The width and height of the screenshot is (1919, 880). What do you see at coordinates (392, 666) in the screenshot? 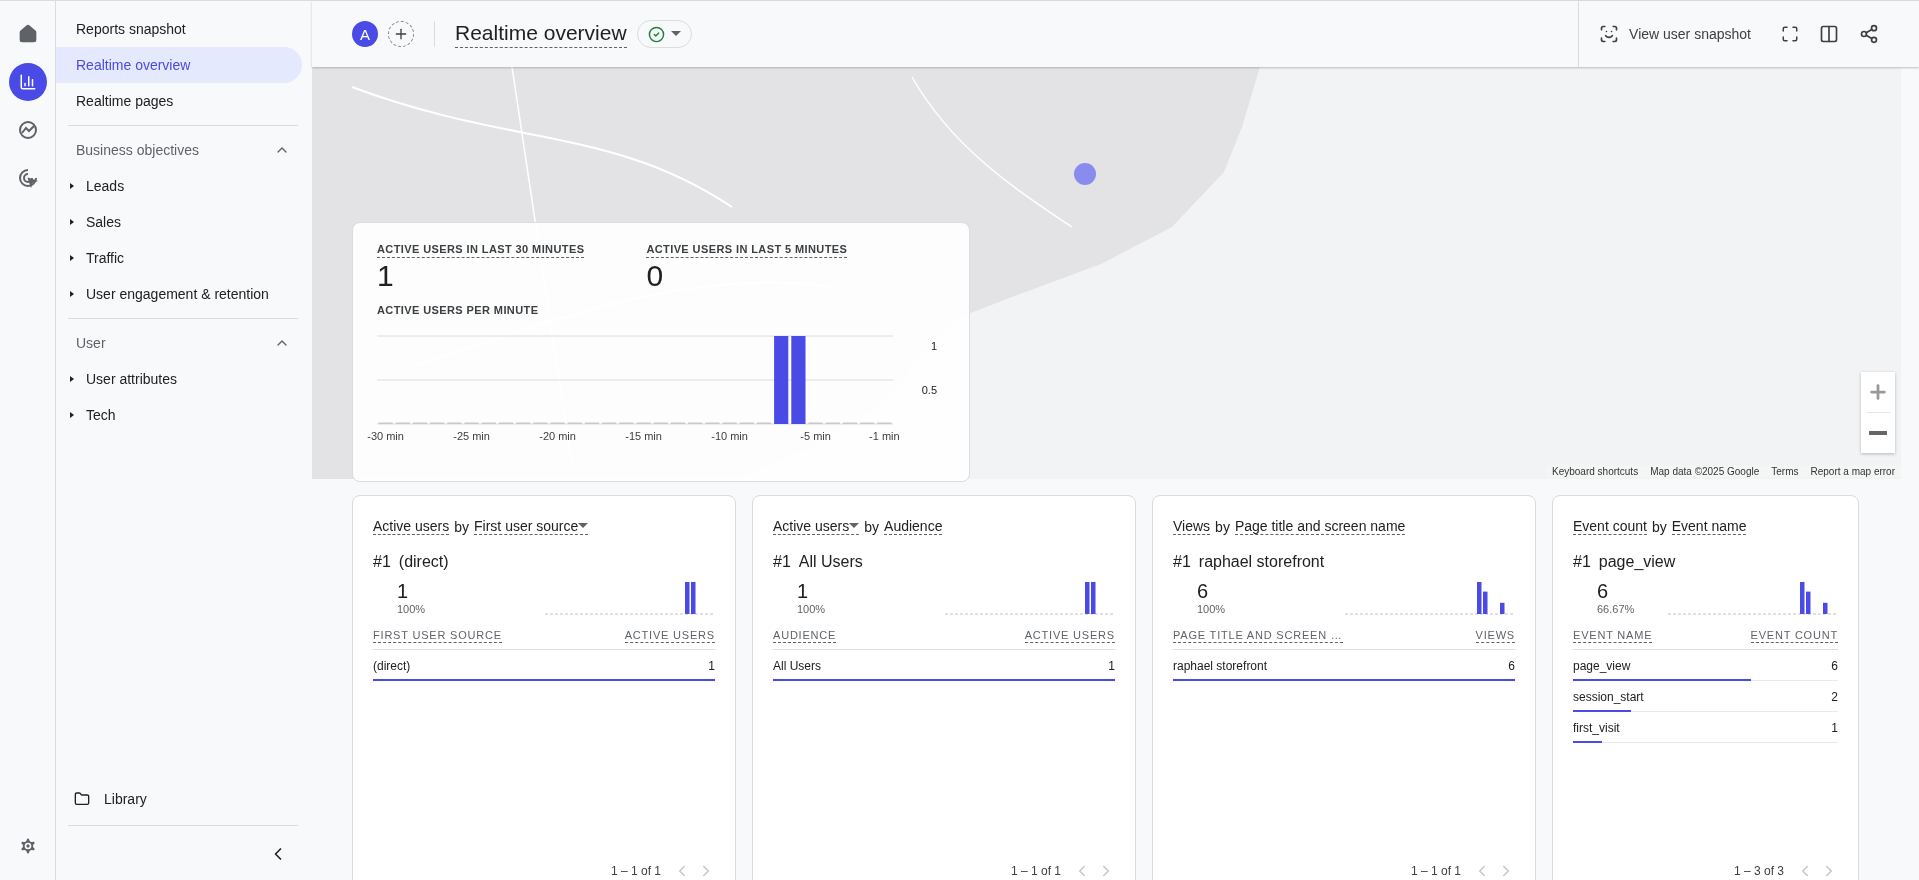
I see `table-cell: (direct)` at bounding box center [392, 666].